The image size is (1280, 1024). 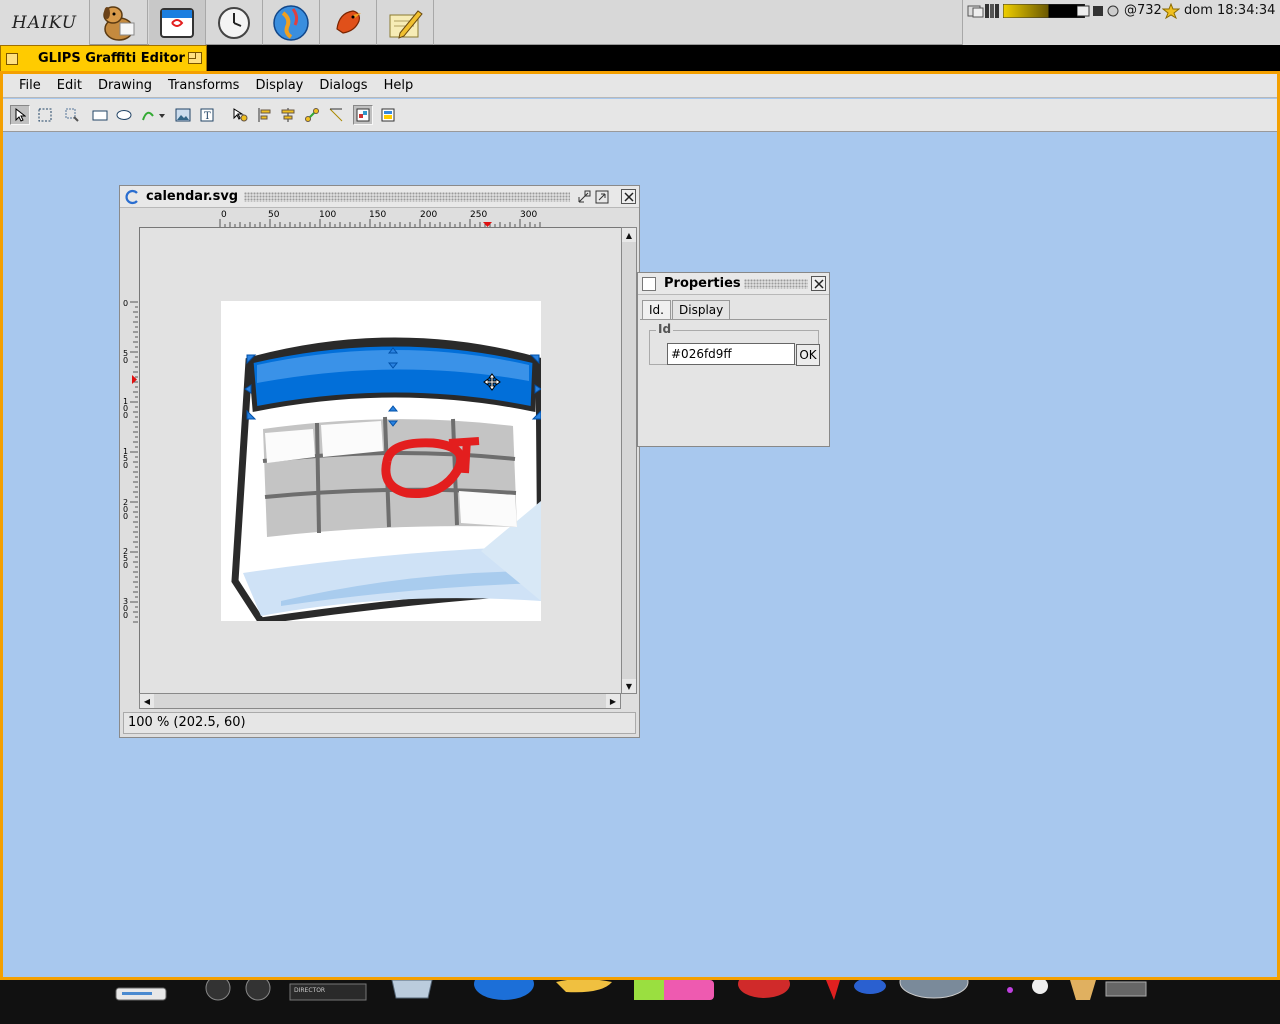 I want to click on tab-display: Display, so click(x=701, y=309).